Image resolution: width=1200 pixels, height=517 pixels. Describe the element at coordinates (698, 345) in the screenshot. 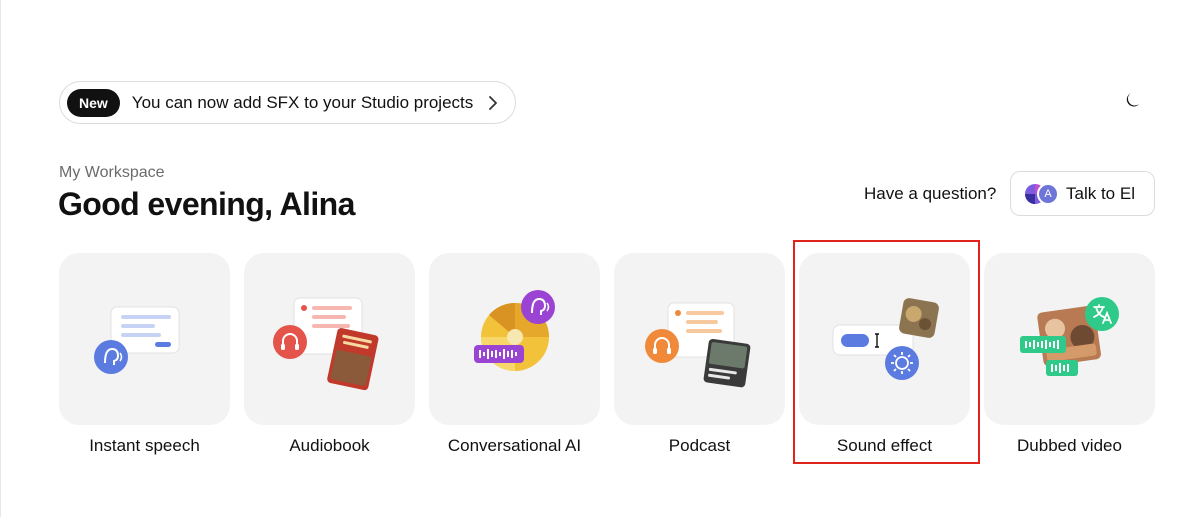

I see `podcast-icon` at that location.